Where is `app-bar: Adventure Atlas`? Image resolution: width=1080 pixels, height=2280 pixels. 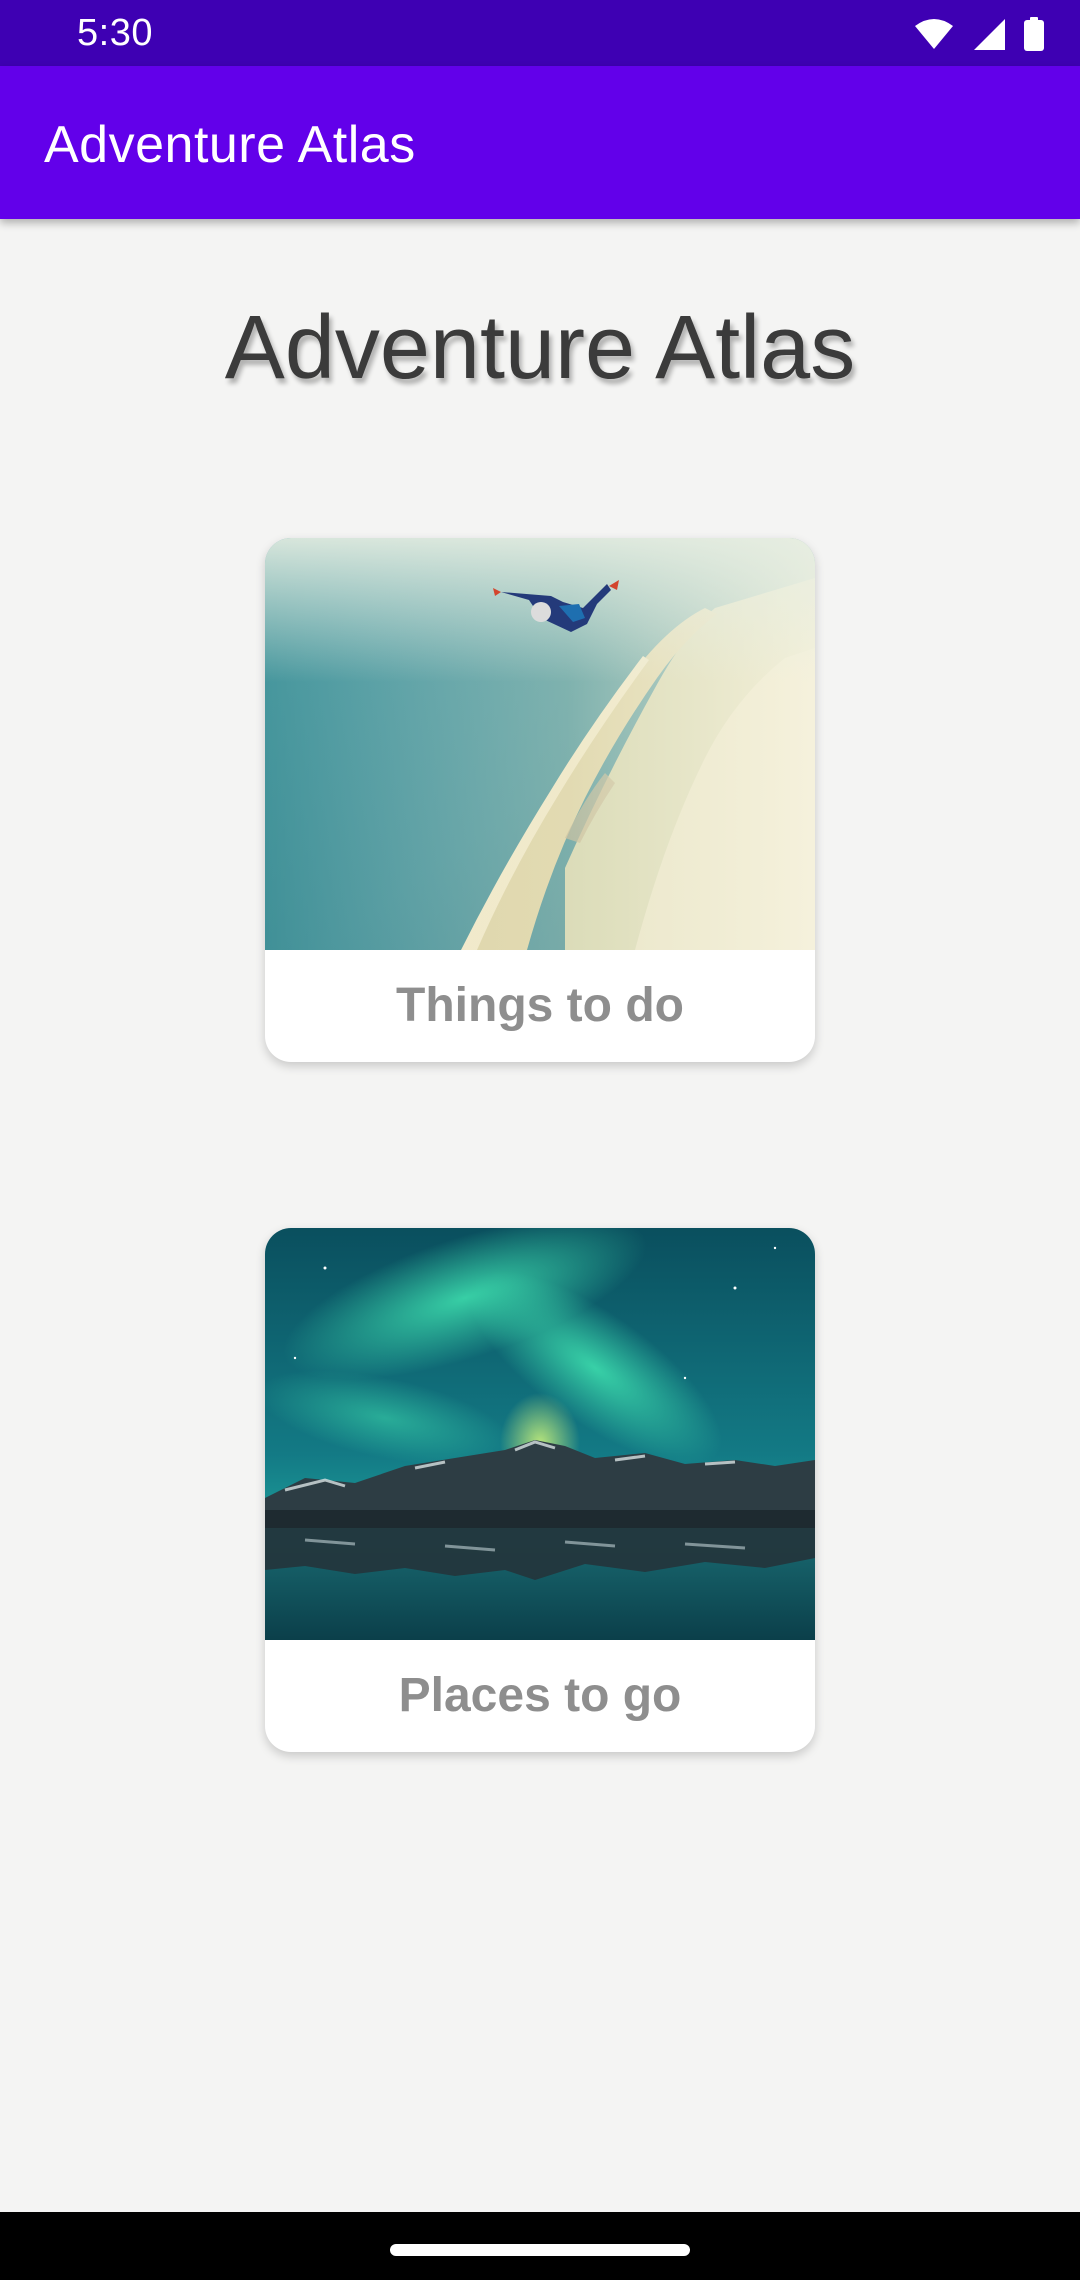
app-bar: Adventure Atlas is located at coordinates (540, 142).